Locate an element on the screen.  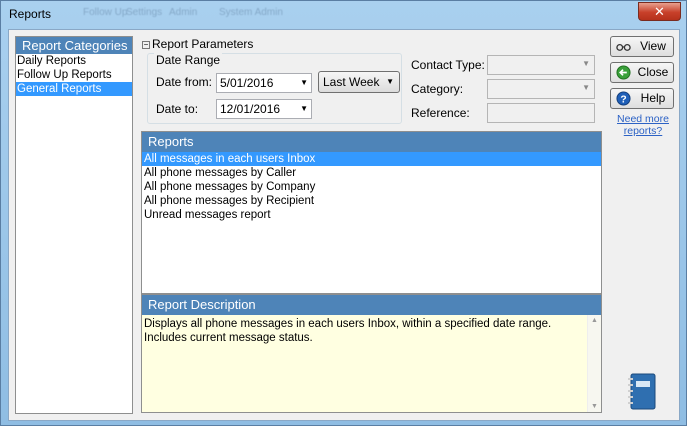
reference-label: Reference: is located at coordinates (440, 113).